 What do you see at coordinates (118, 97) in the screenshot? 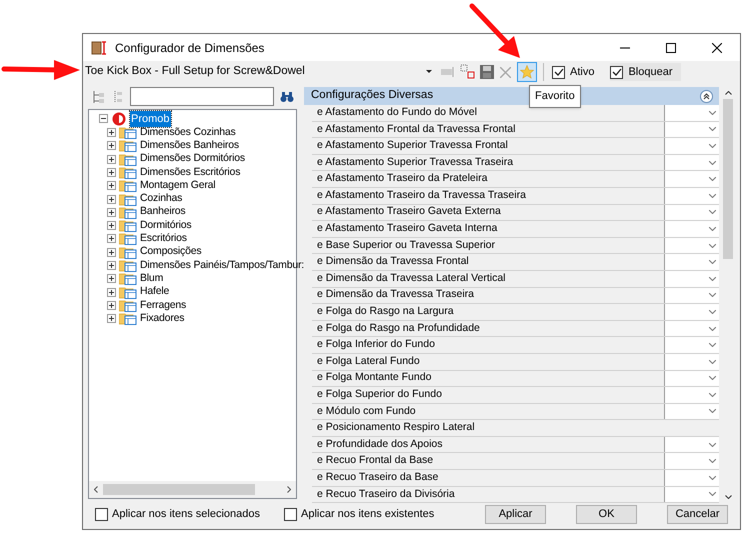
I see `tree-collapse-icon` at bounding box center [118, 97].